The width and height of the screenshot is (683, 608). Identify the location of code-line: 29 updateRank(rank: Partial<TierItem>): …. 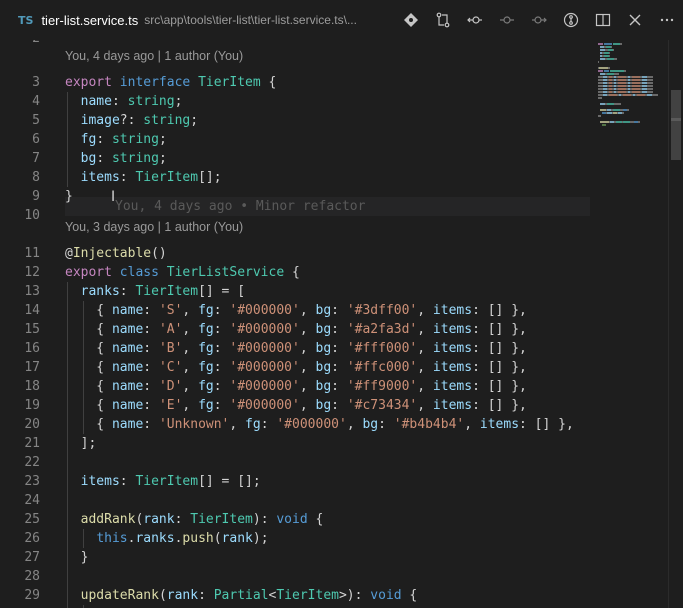
(295, 595).